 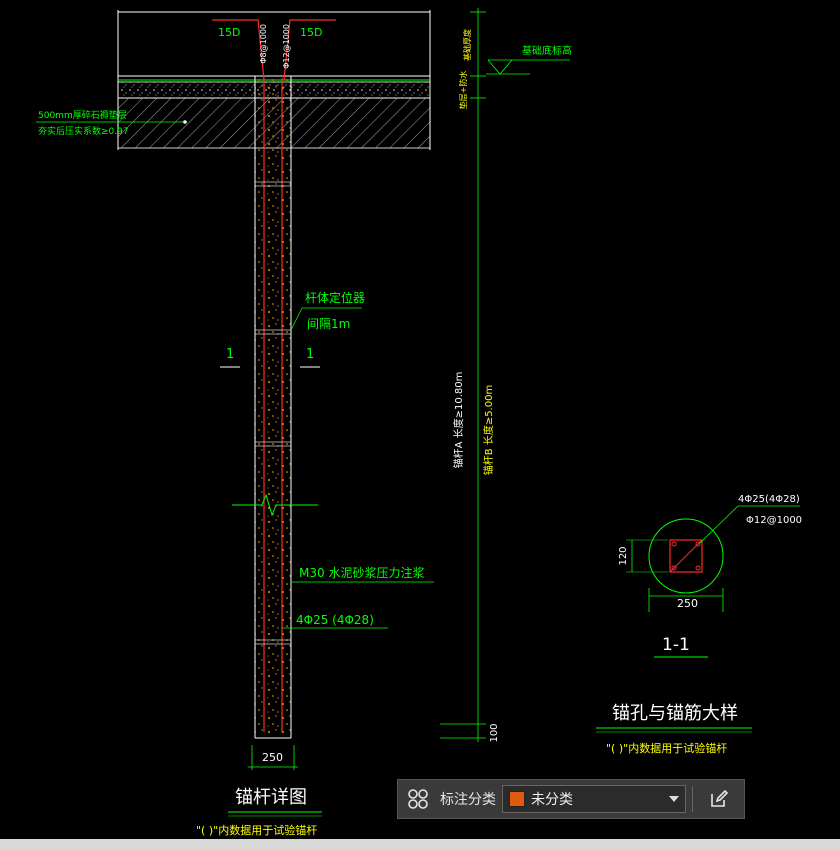 What do you see at coordinates (328, 324) in the screenshot?
I see `locator-label-2: 间隔1m` at bounding box center [328, 324].